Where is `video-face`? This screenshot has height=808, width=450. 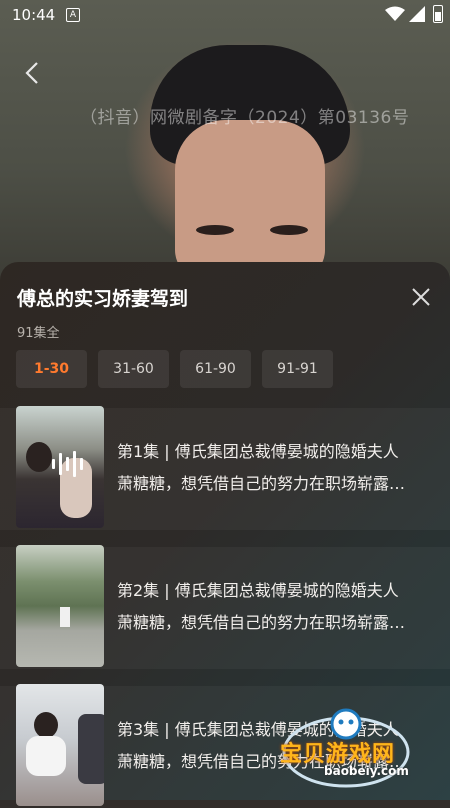
video-face is located at coordinates (250, 200).